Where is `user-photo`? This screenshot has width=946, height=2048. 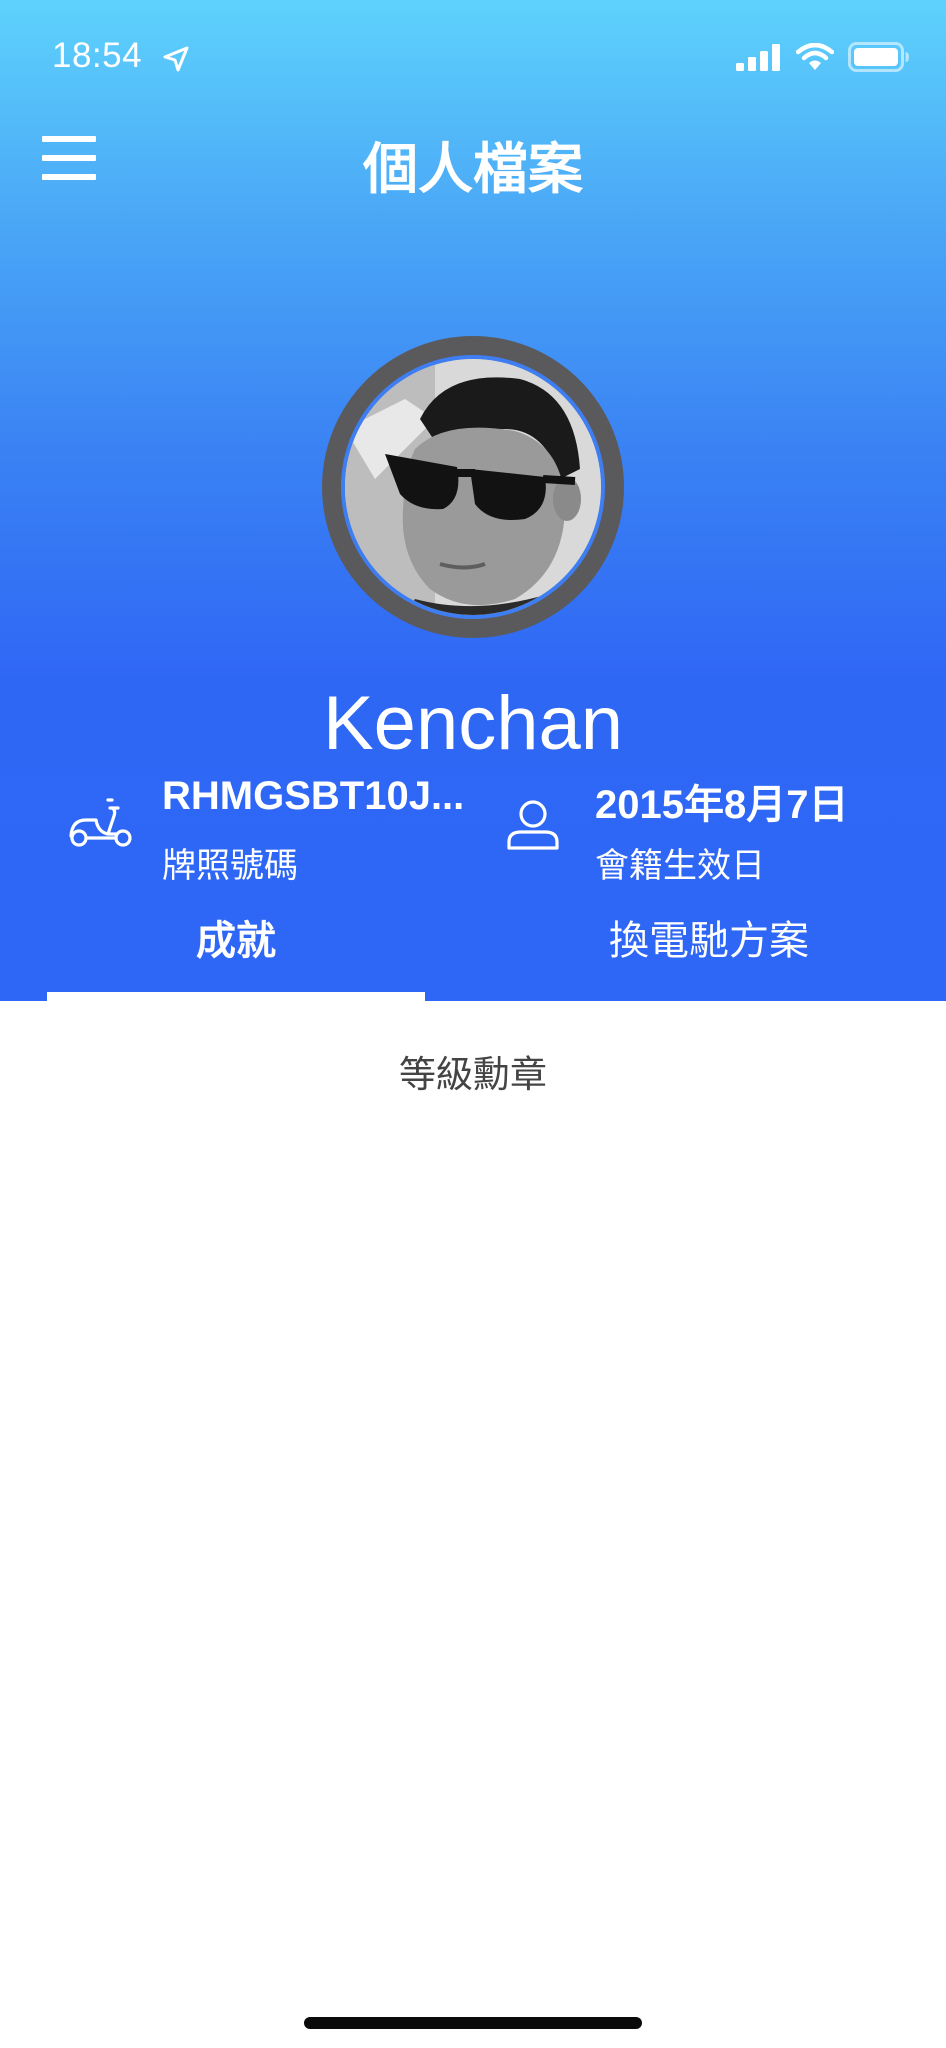
user-photo is located at coordinates (473, 487).